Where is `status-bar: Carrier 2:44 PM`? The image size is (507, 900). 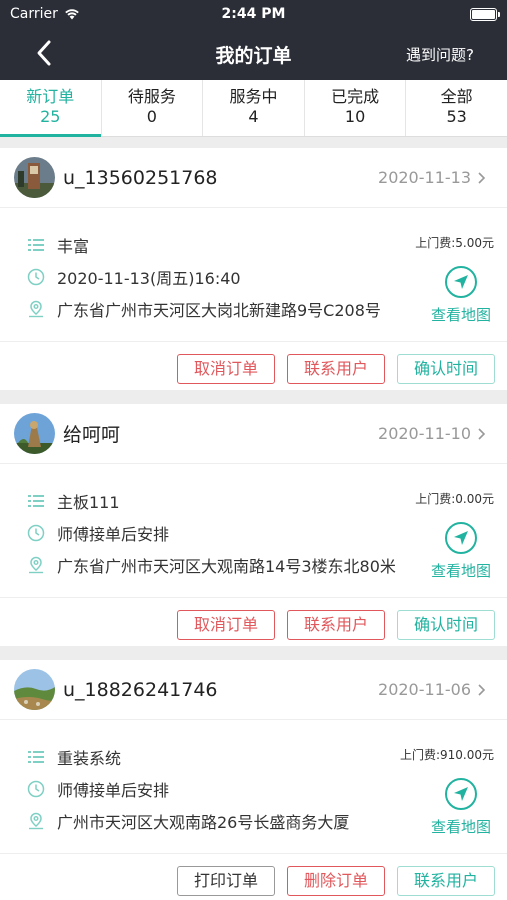 status-bar: Carrier 2:44 PM is located at coordinates (253, 14).